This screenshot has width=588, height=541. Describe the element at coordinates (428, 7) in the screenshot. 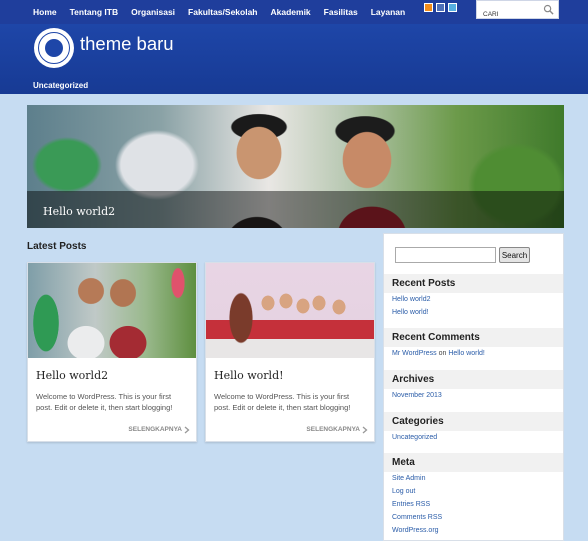

I see `rss-icon` at that location.